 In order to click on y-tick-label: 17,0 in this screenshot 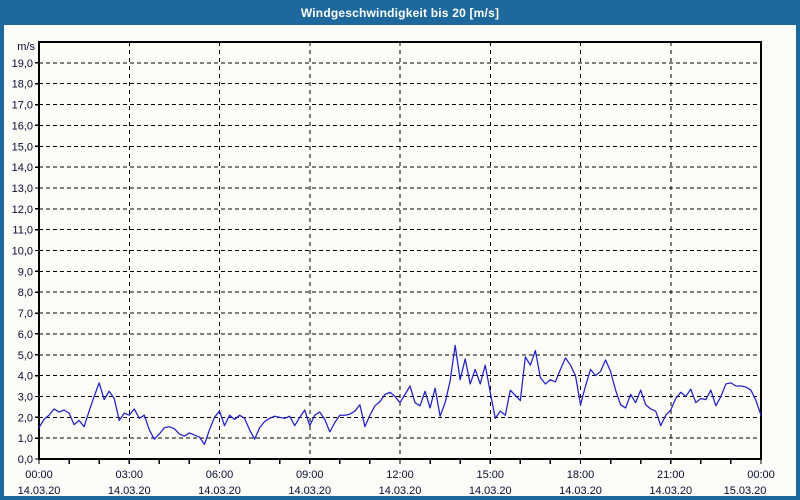, I will do `click(22, 106)`.